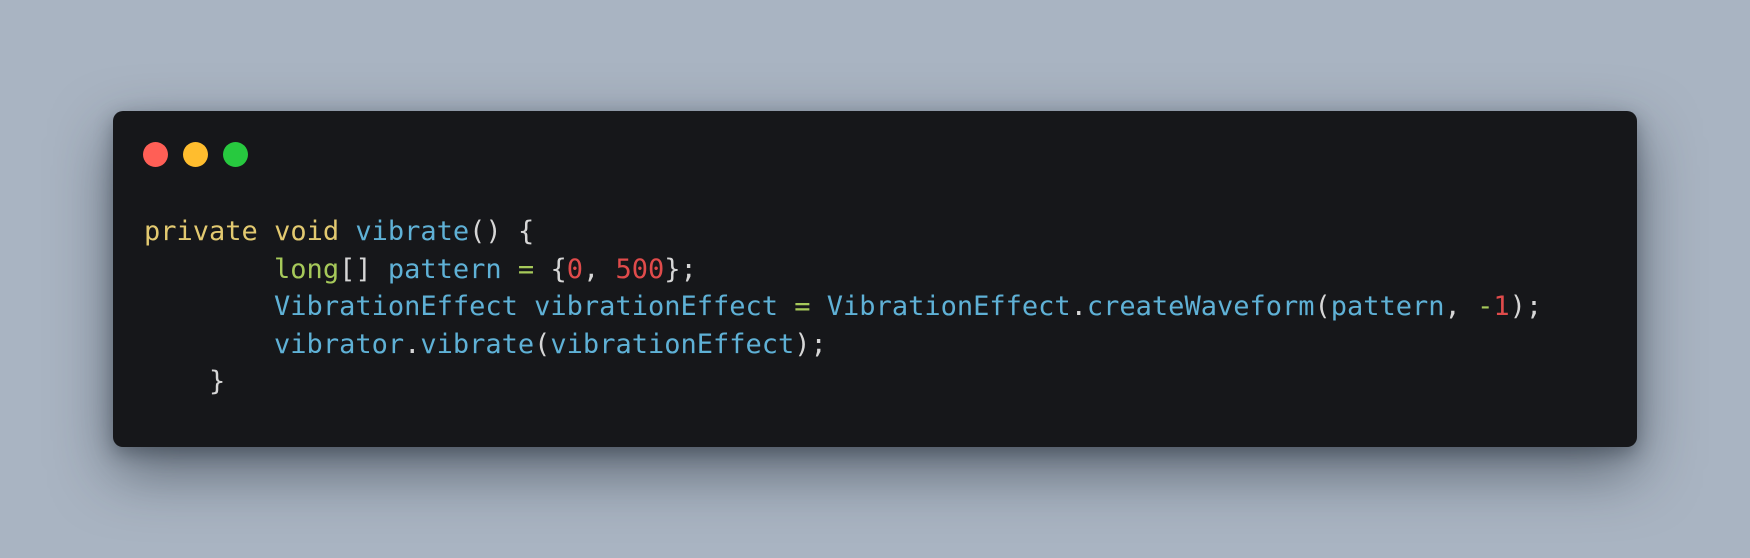 The image size is (1750, 558). Describe the element at coordinates (843, 270) in the screenshot. I see `code-line-2: long[] pattern = {0, 500};` at that location.